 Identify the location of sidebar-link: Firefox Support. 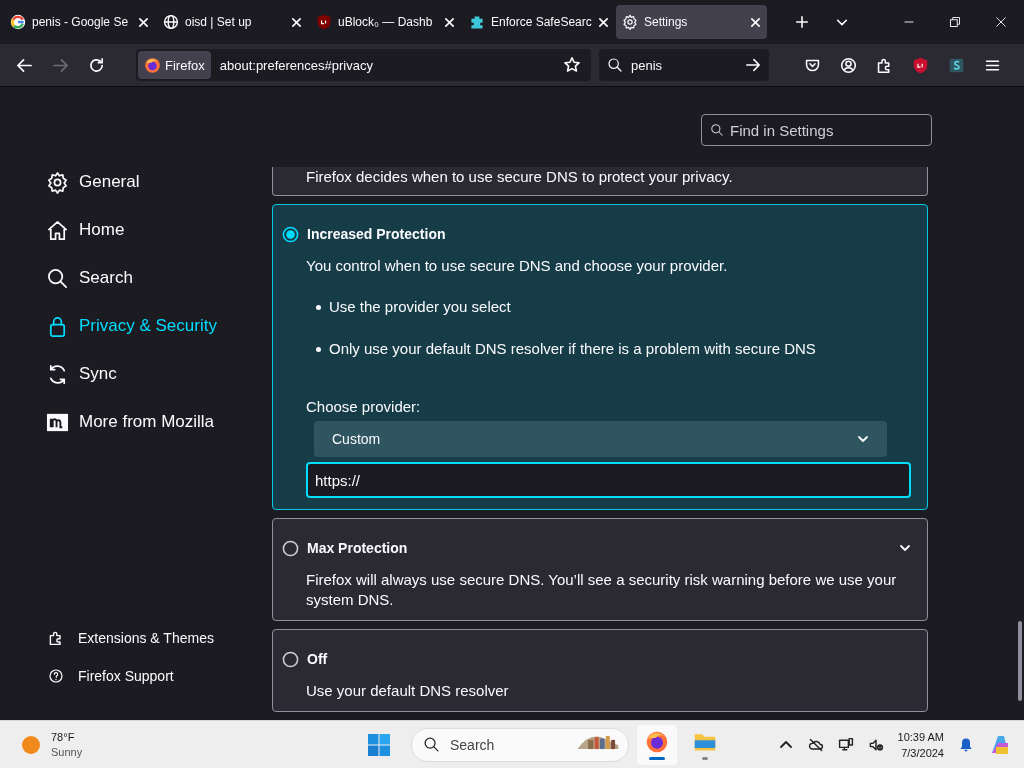
(149, 676).